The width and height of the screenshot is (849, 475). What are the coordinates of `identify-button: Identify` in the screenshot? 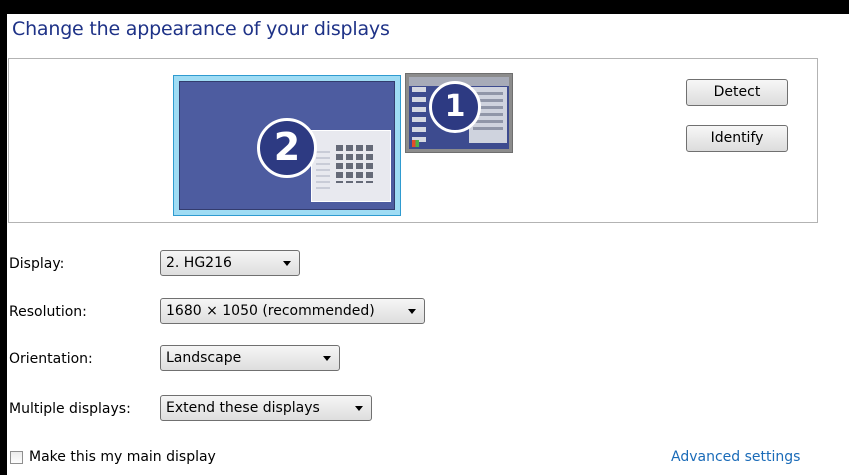 It's located at (737, 138).